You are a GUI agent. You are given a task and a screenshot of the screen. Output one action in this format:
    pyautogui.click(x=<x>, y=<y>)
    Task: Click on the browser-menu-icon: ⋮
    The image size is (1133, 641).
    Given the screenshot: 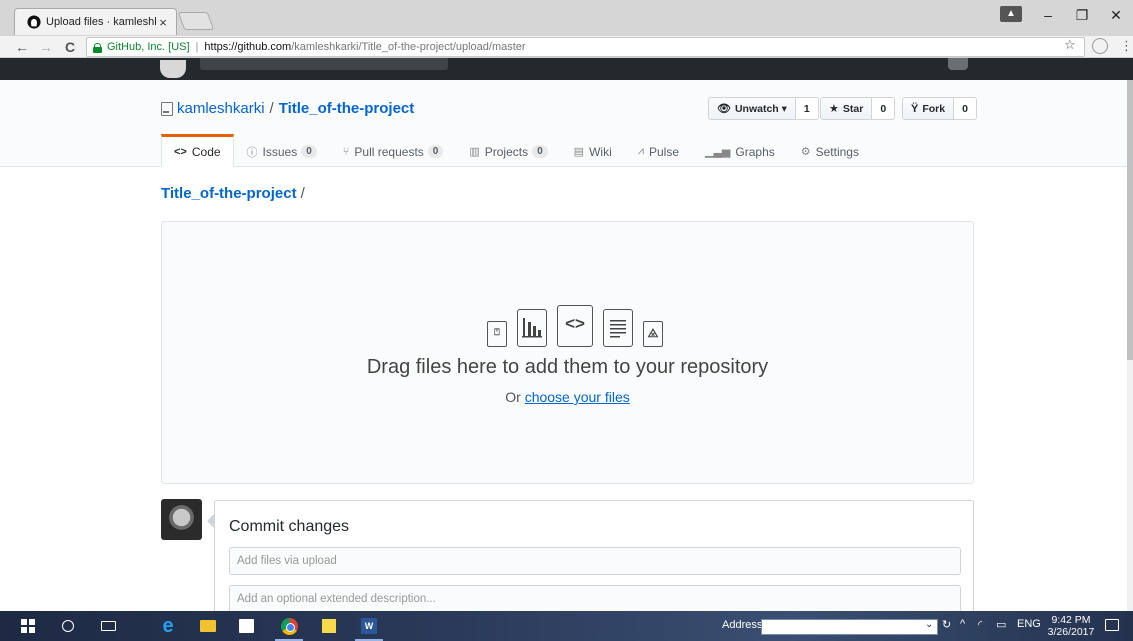 What is the action you would take?
    pyautogui.click(x=1126, y=46)
    